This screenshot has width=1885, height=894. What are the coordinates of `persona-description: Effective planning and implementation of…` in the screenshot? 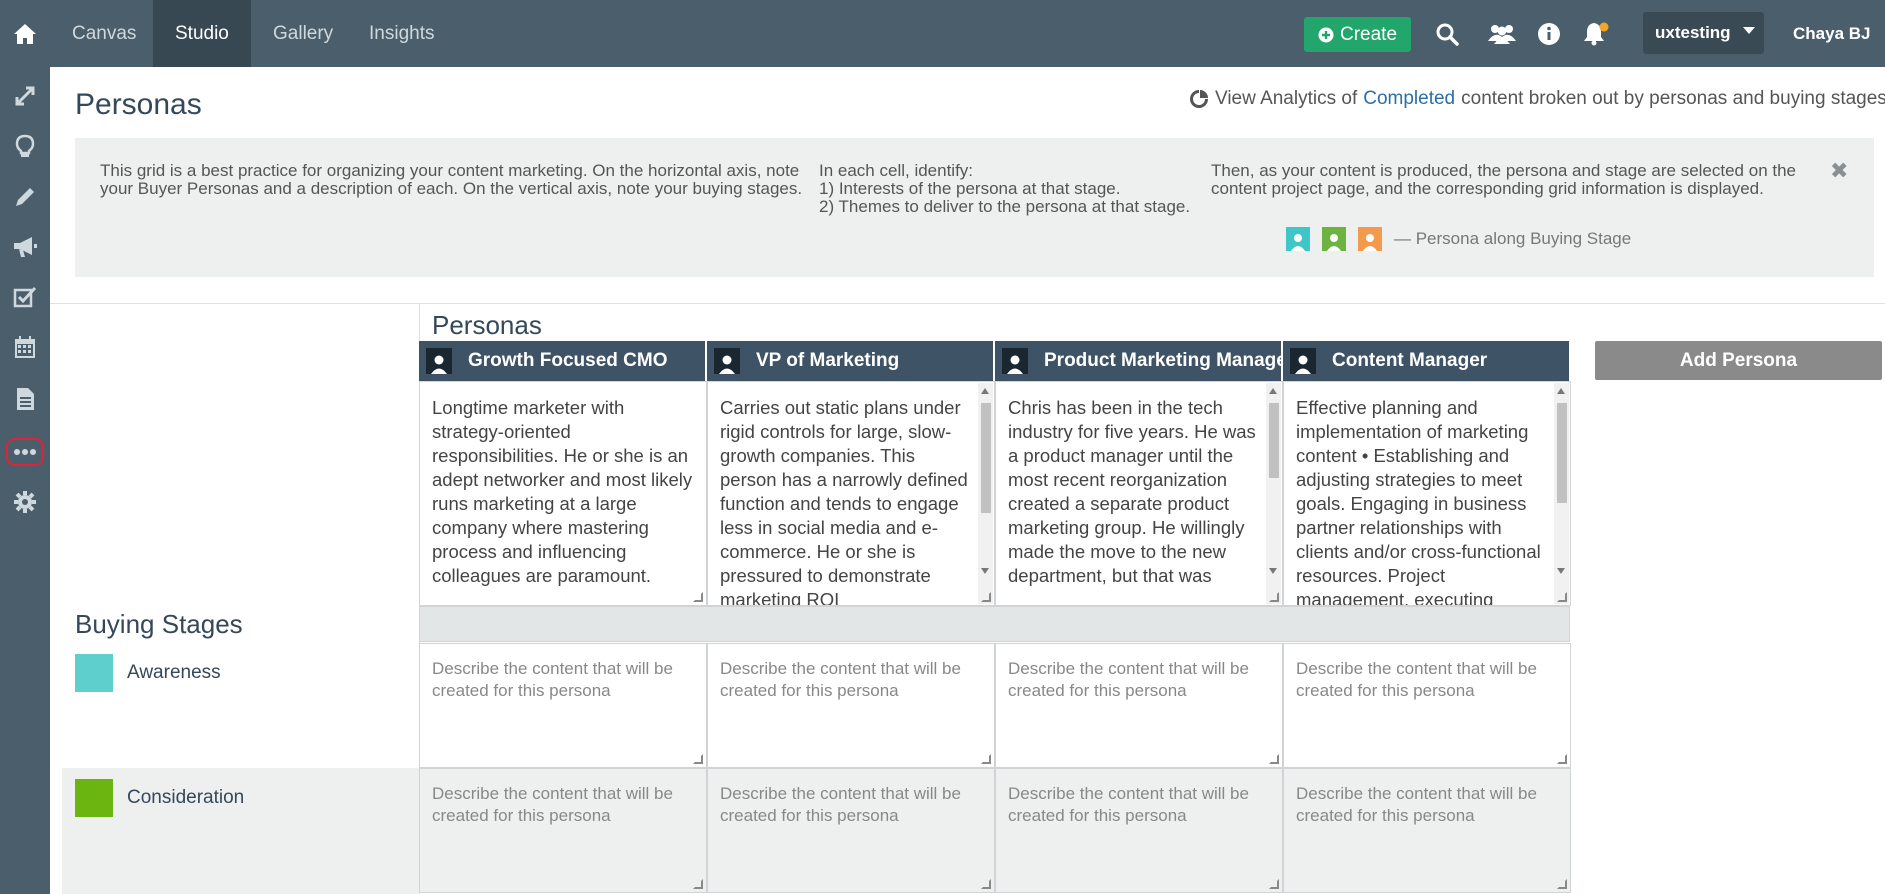 It's located at (1418, 501).